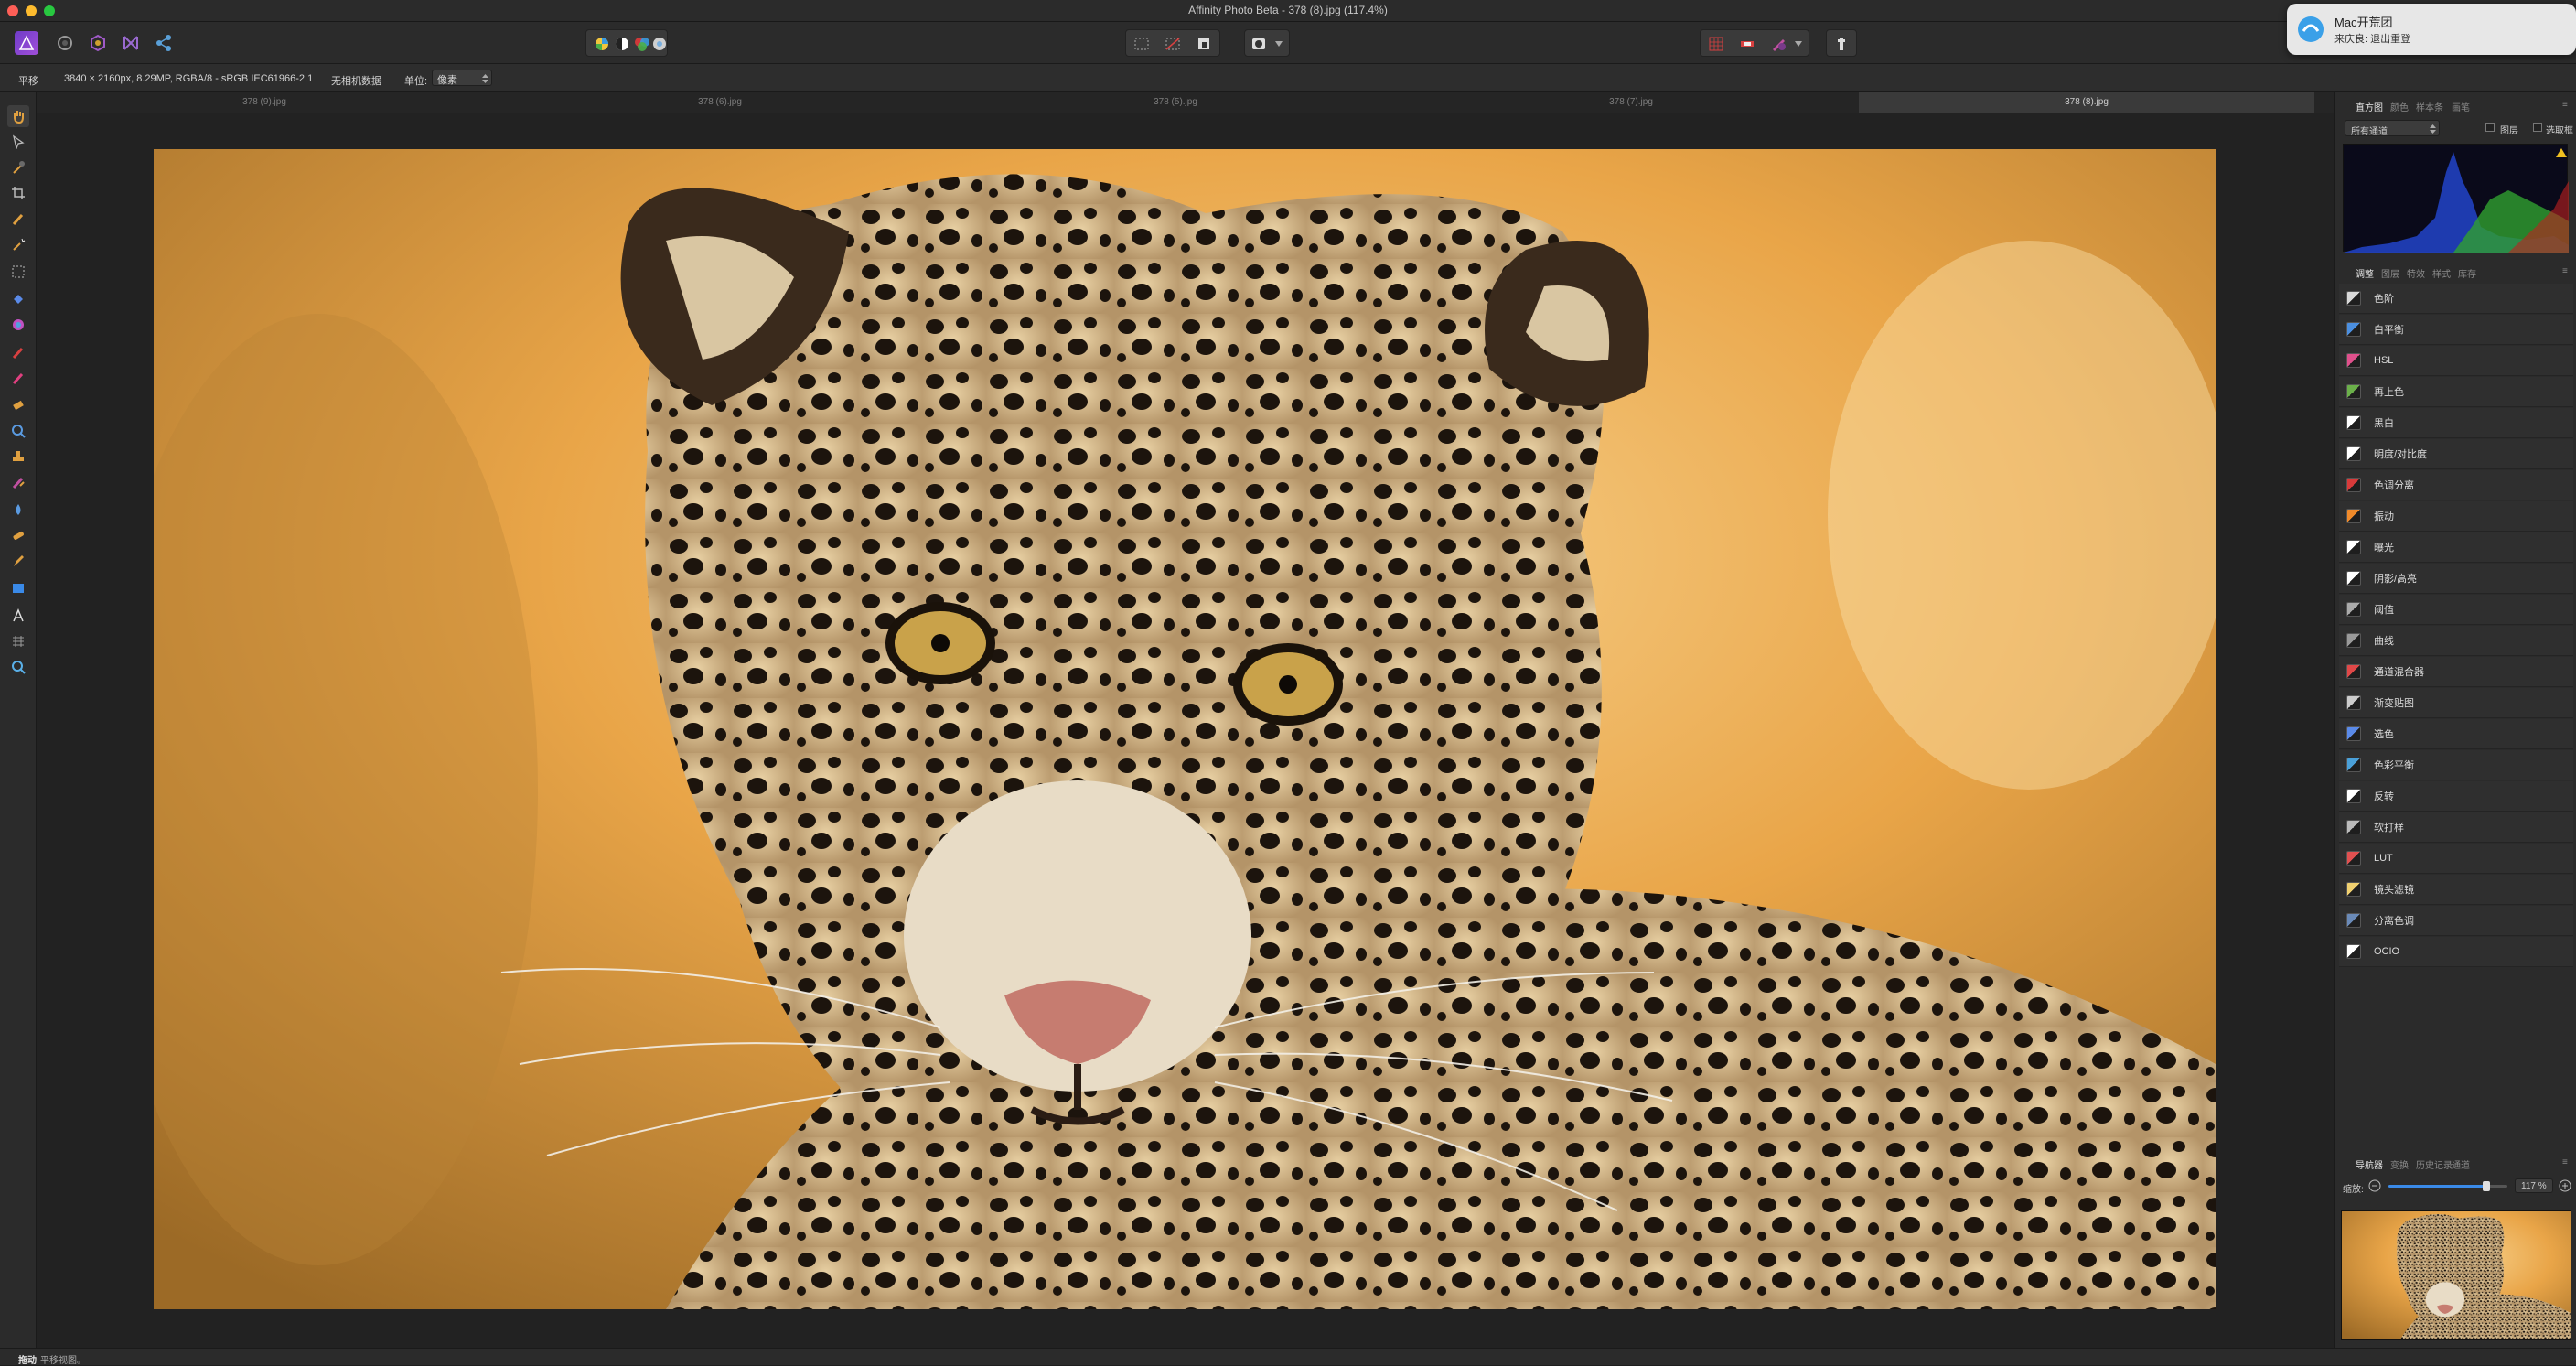 The height and width of the screenshot is (1366, 2576). What do you see at coordinates (1631, 102) in the screenshot?
I see `document-tab: 378 (7).jpg` at bounding box center [1631, 102].